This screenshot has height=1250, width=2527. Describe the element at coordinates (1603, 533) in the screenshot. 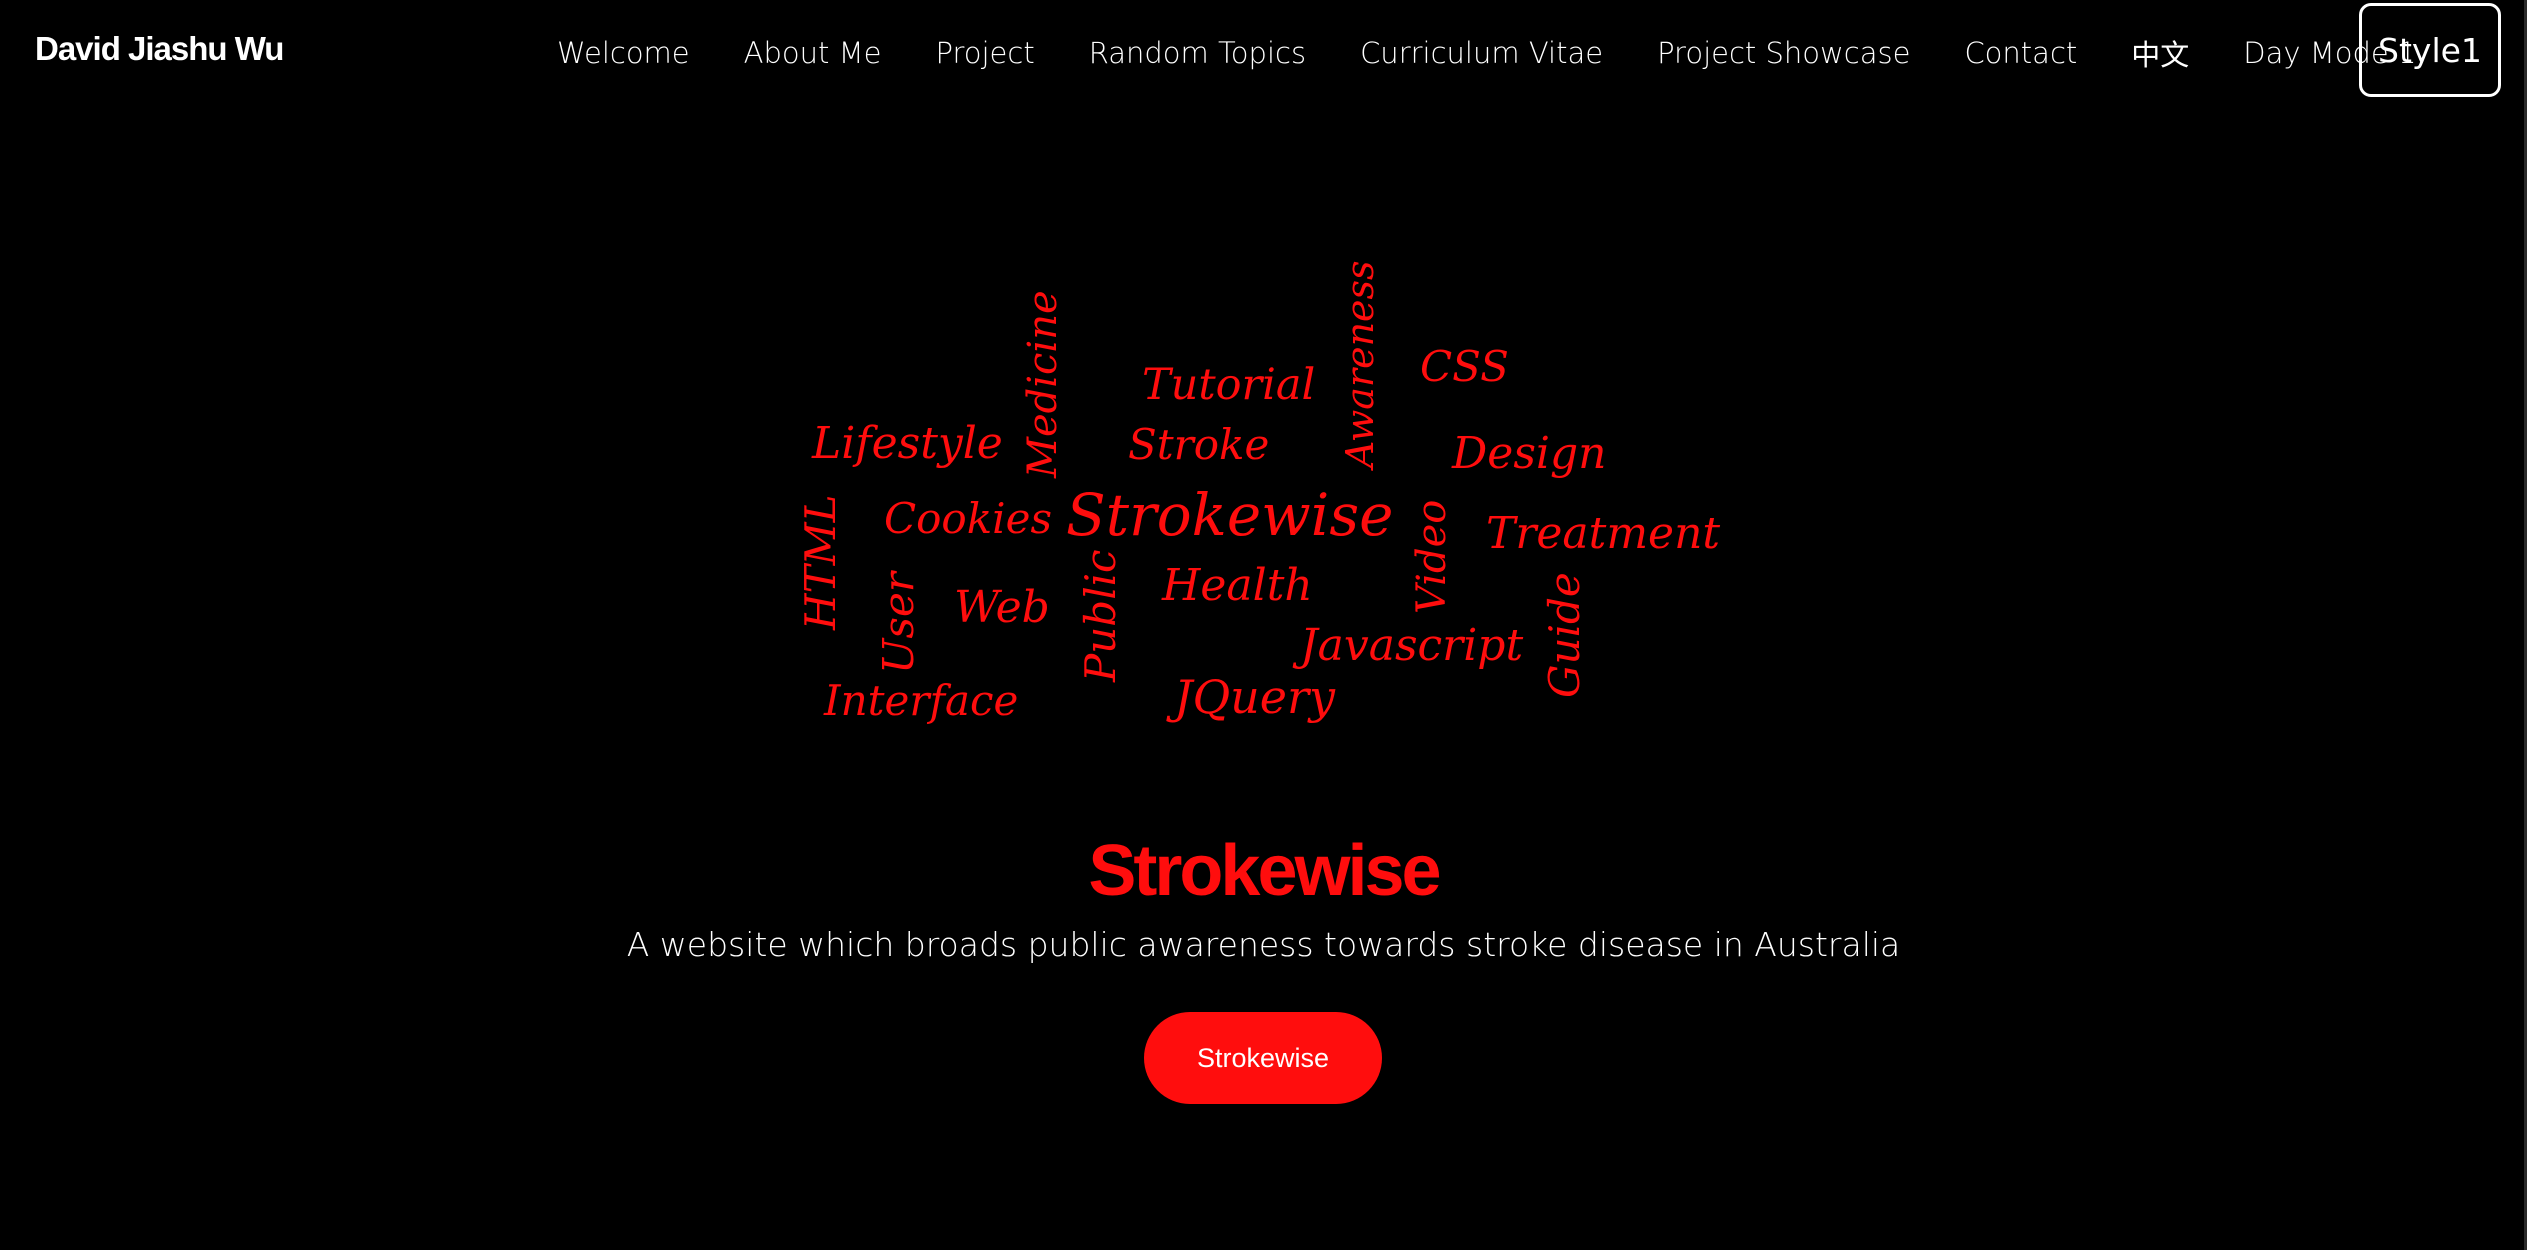

I see `word-cloud-treatment: Treatment` at that location.